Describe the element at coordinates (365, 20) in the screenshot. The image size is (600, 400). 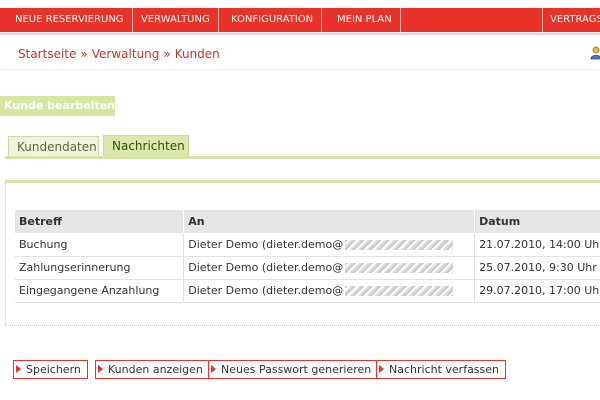
I see `nav-mein-plan: MEIN PLAN` at that location.